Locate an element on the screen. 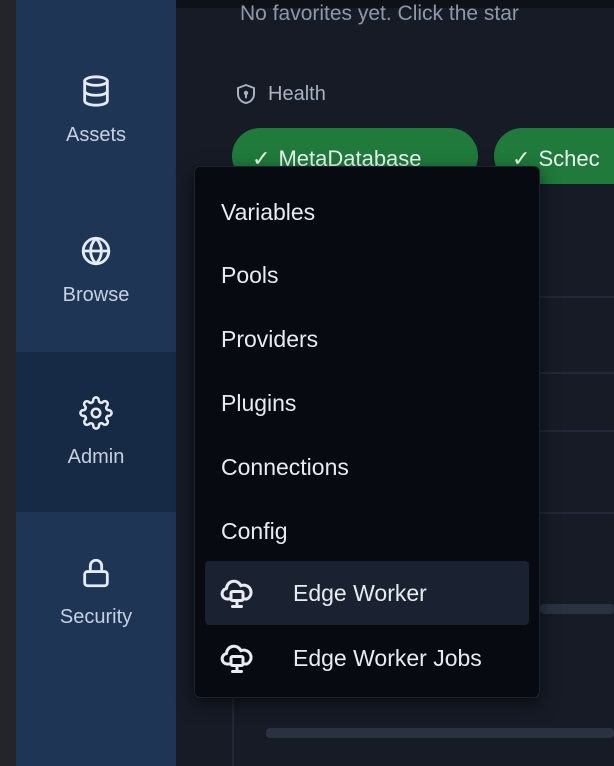 The height and width of the screenshot is (766, 614). sidebar-item-browse: Browse is located at coordinates (96, 270).